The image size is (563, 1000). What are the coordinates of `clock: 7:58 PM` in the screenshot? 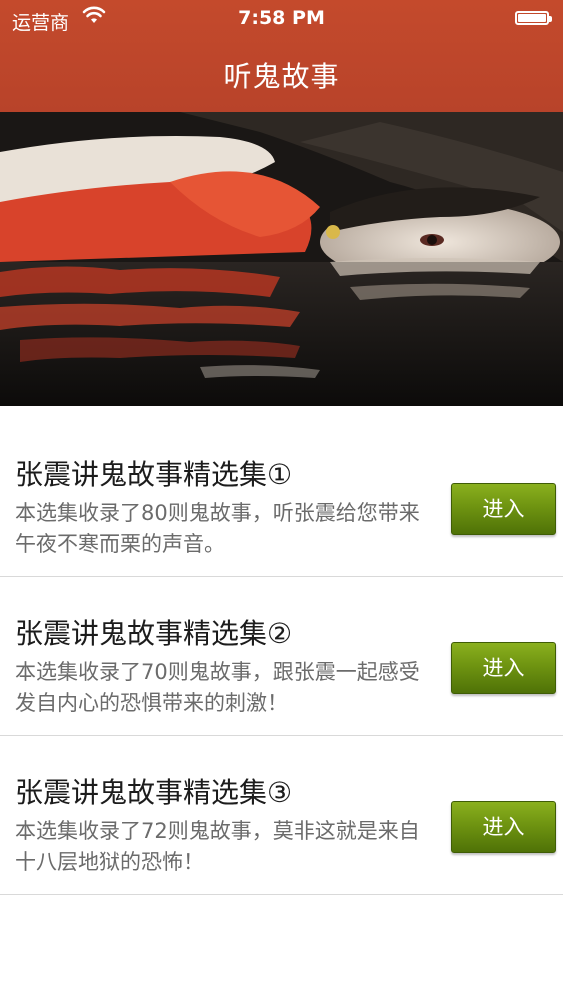 It's located at (281, 18).